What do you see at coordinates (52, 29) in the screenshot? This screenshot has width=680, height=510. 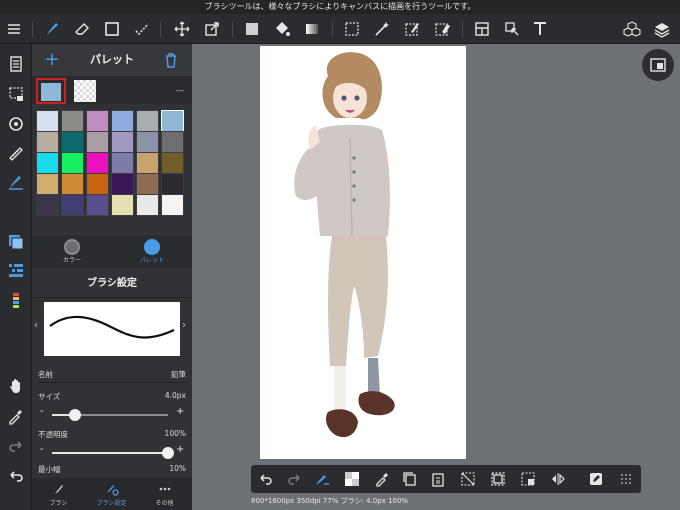 I see `brush-tool-icon` at bounding box center [52, 29].